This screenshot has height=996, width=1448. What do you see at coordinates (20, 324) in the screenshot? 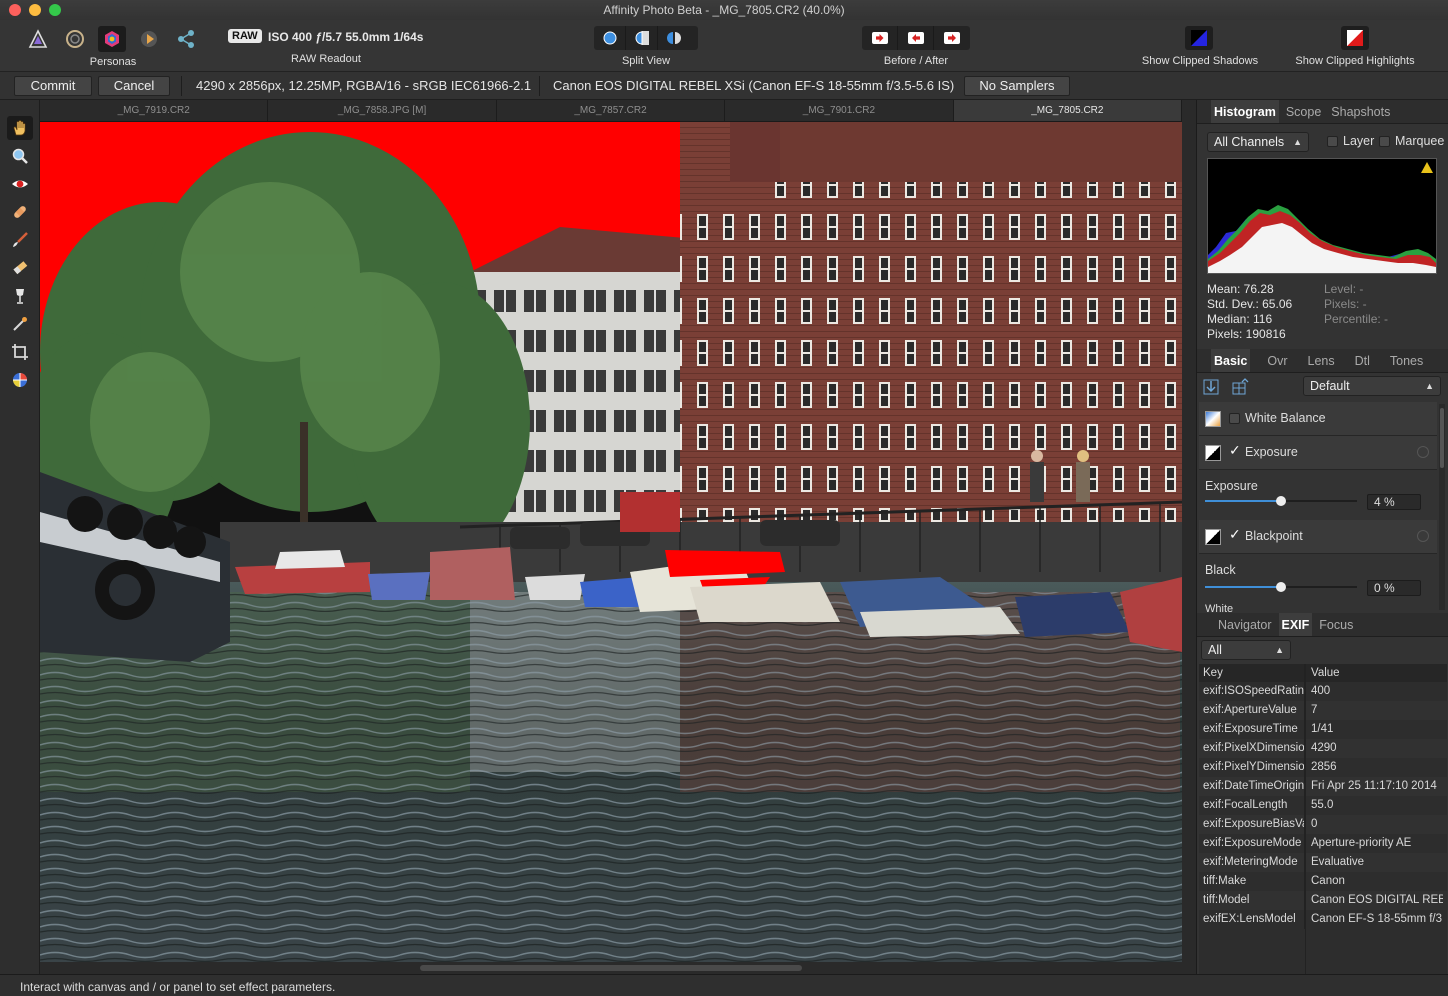
I see `color-picker-tool-button` at bounding box center [20, 324].